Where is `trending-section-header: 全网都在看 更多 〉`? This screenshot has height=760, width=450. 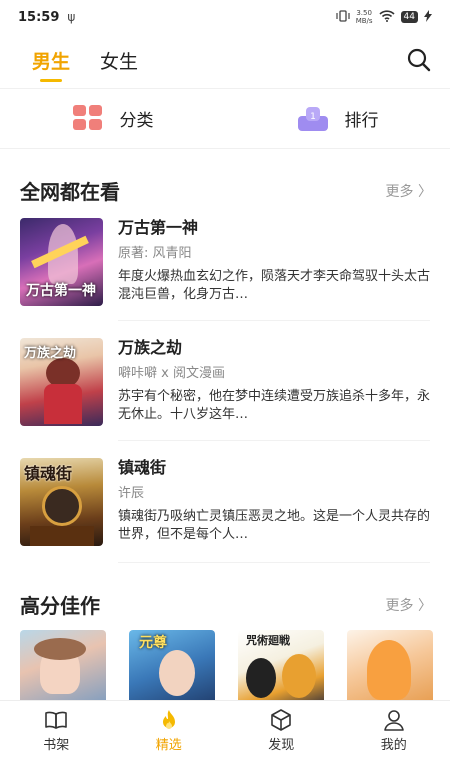 trending-section-header: 全网都在看 更多 〉 is located at coordinates (226, 190).